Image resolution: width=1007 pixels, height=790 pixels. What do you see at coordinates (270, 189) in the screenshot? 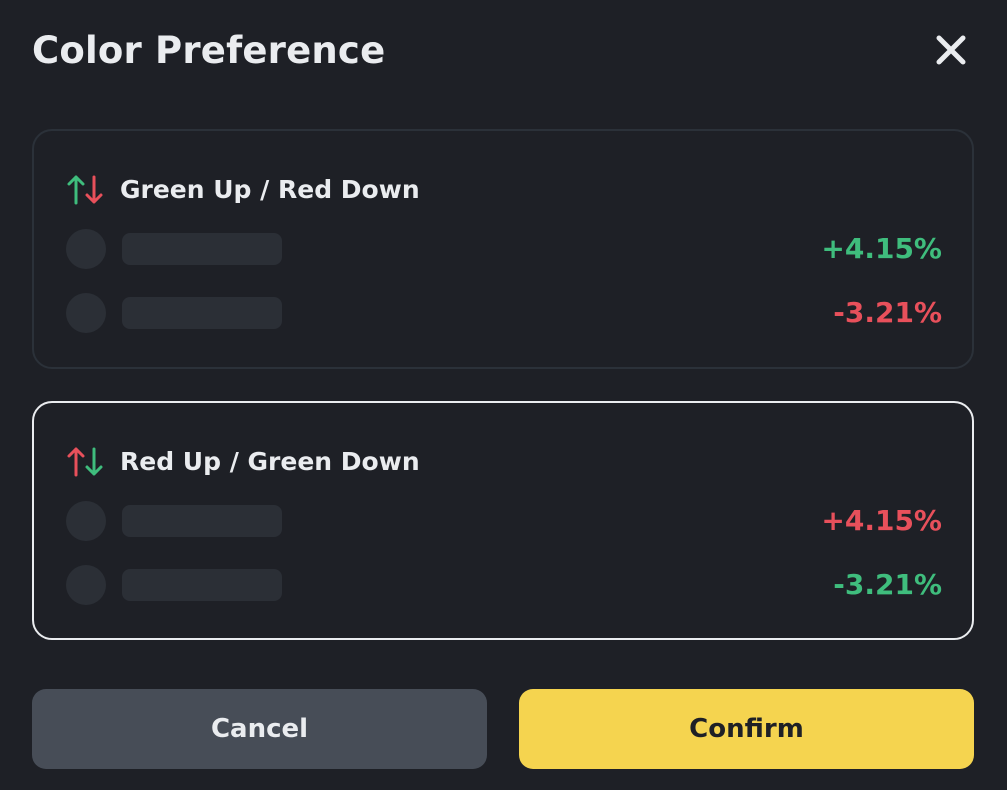
I see `option-label: Green Up / Red Down` at bounding box center [270, 189].